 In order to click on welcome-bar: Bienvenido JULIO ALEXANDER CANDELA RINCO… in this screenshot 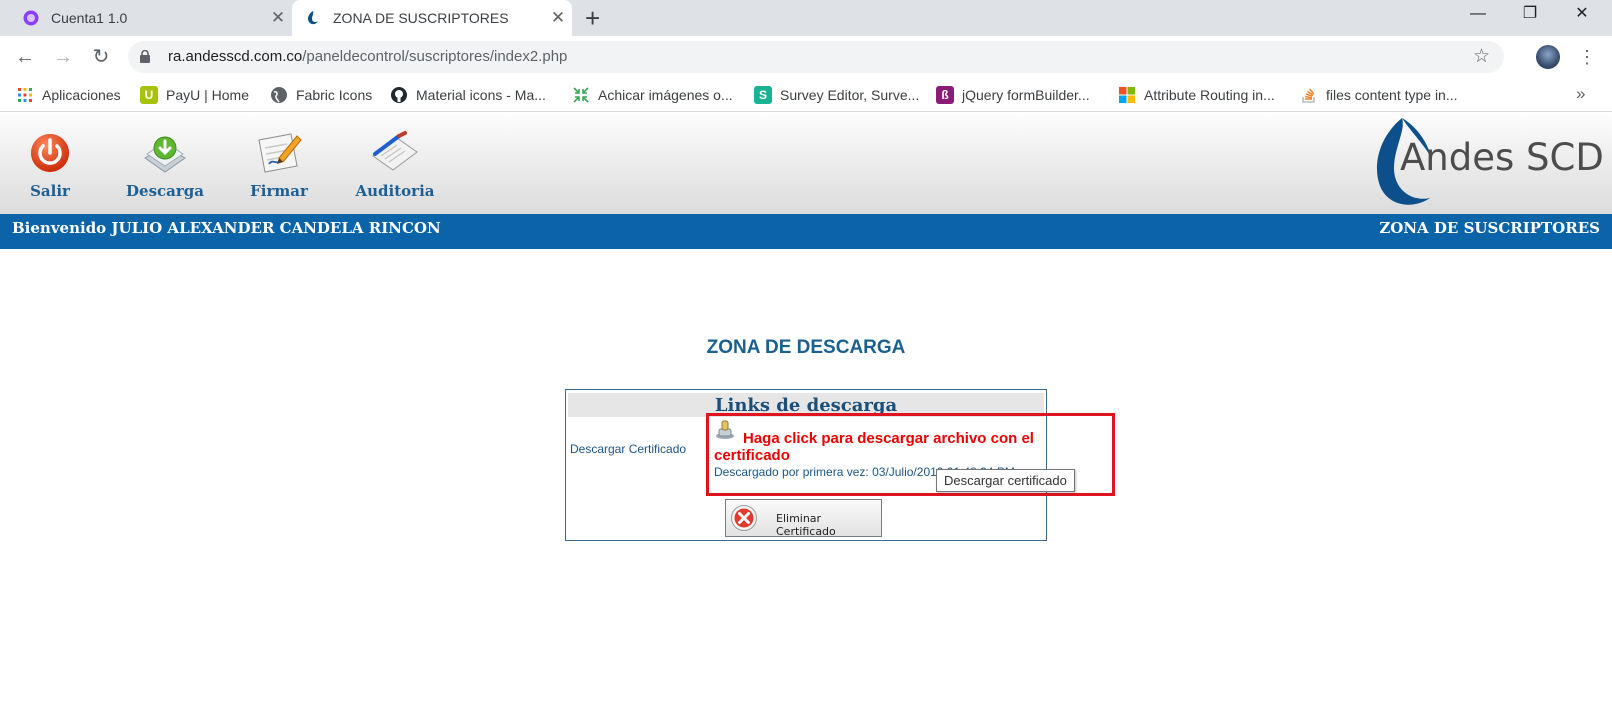, I will do `click(806, 231)`.